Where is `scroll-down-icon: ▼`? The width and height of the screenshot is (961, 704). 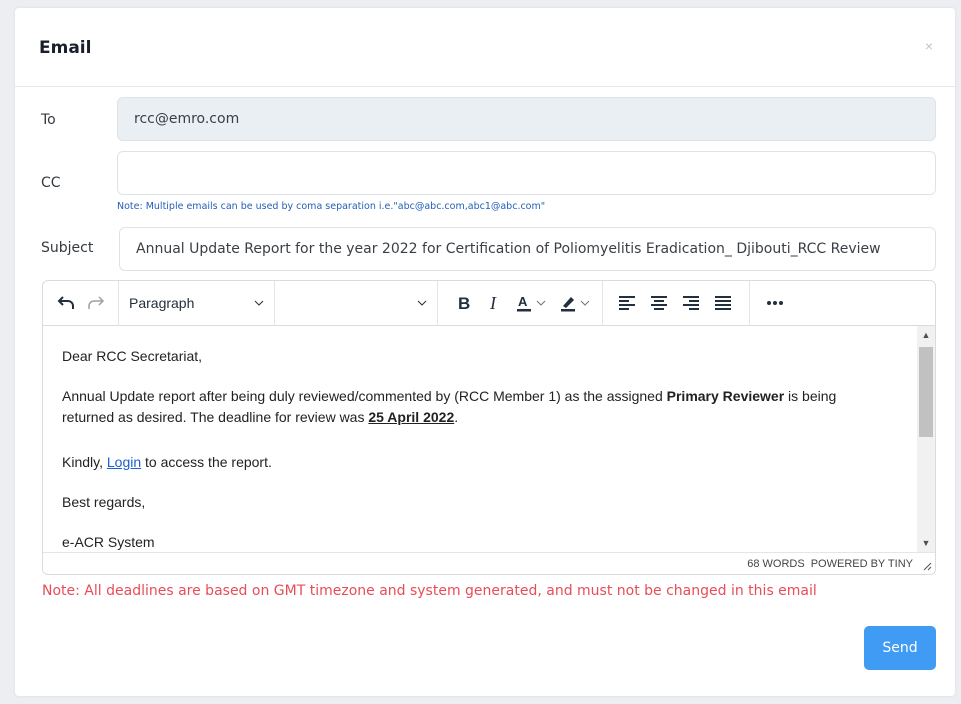 scroll-down-icon: ▼ is located at coordinates (926, 543).